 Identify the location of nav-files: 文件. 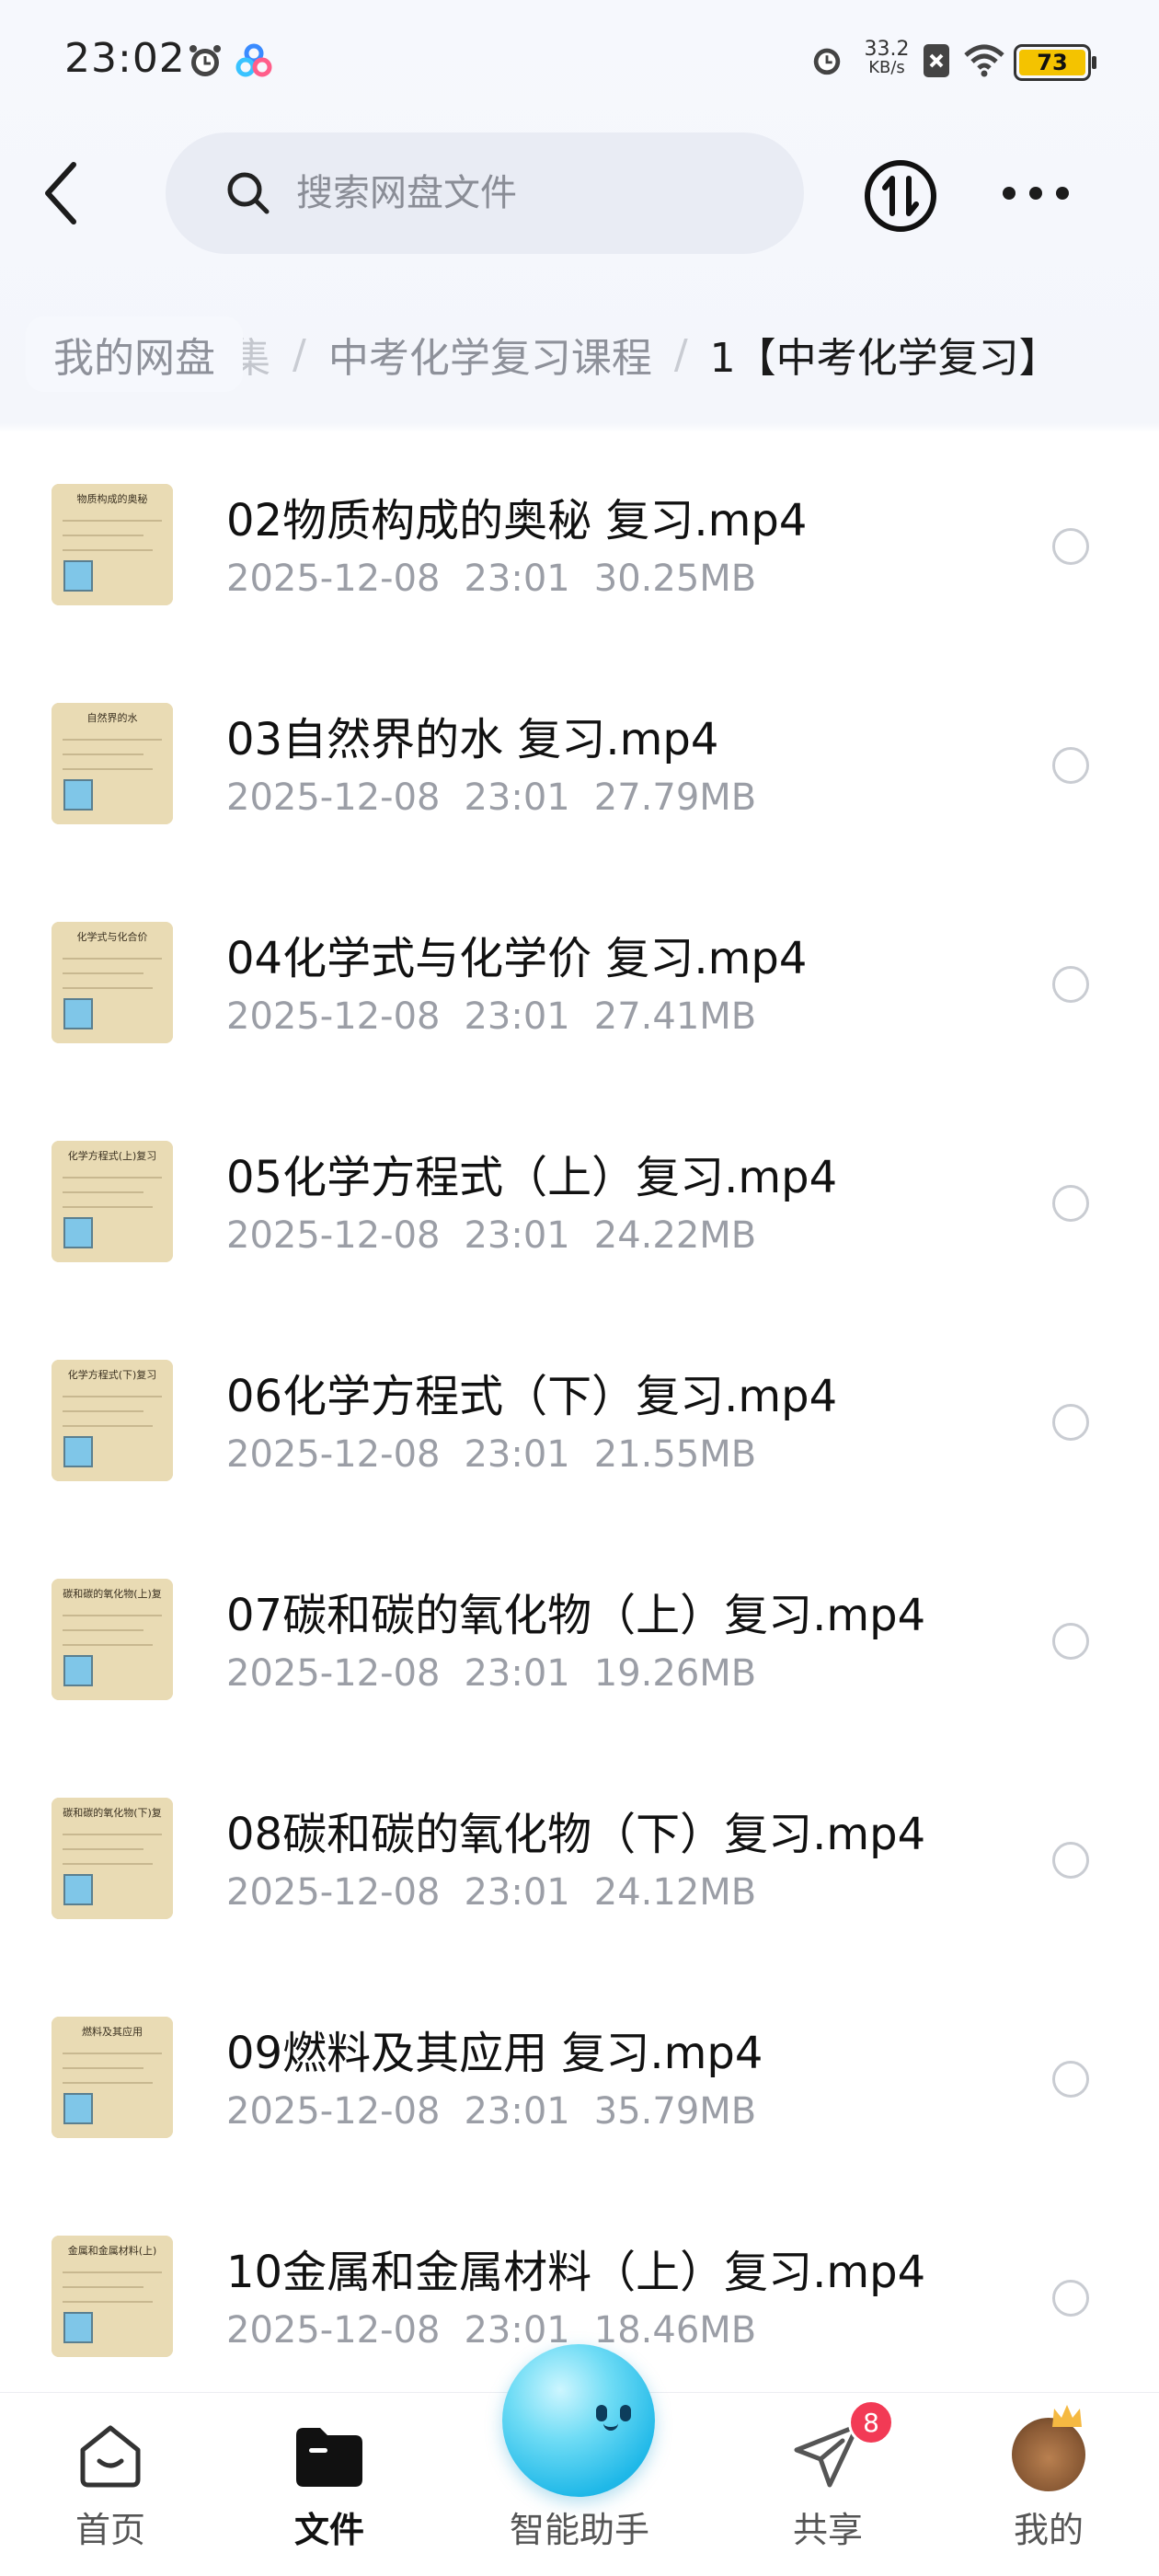
(329, 2484).